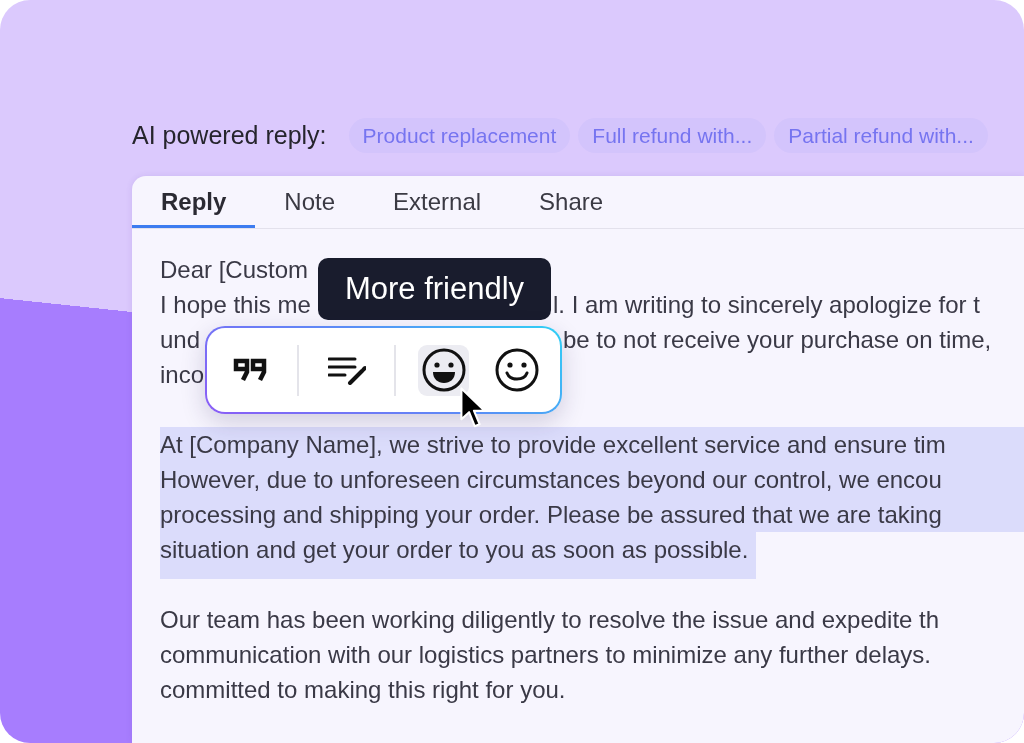 The image size is (1024, 743). I want to click on editor-tab: External, so click(437, 202).